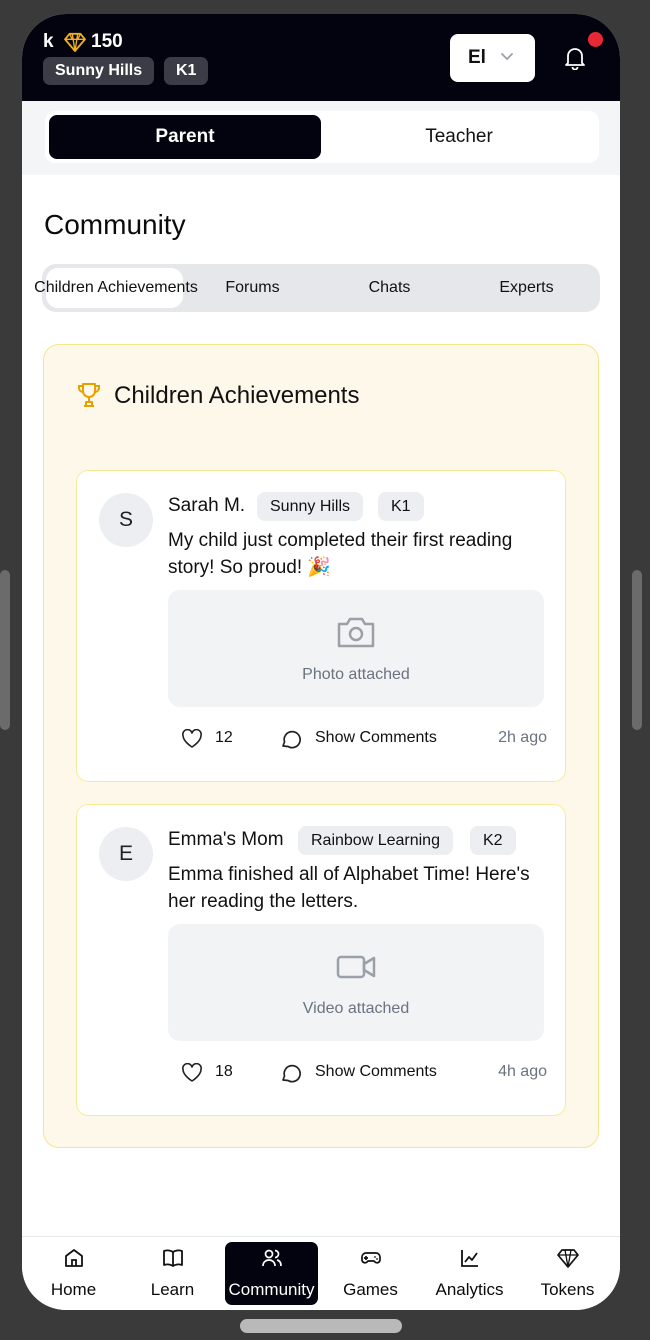 This screenshot has width=650, height=1340. What do you see at coordinates (522, 737) in the screenshot?
I see `post-time: 2h ago` at bounding box center [522, 737].